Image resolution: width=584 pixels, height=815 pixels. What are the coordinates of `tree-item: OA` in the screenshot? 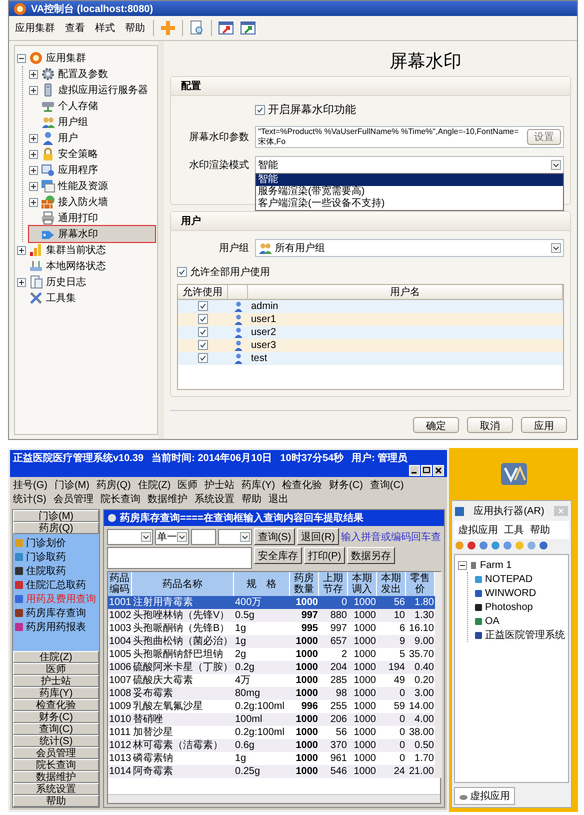 It's located at (519, 621).